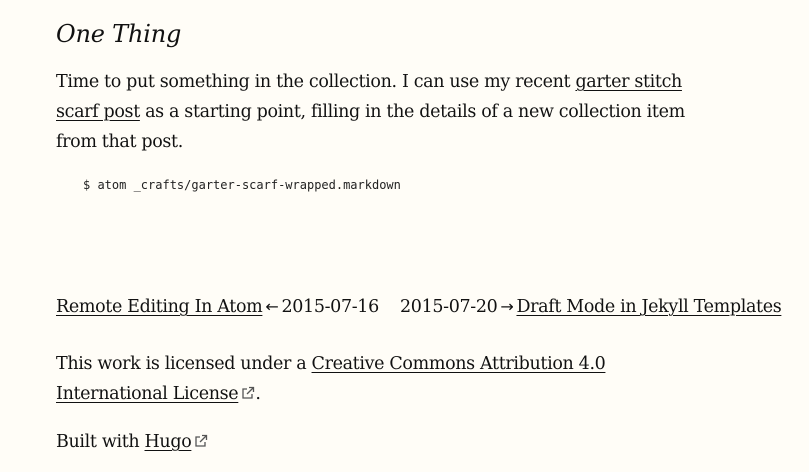  Describe the element at coordinates (330, 307) in the screenshot. I see `previous-post-date: 2015-07-16` at that location.